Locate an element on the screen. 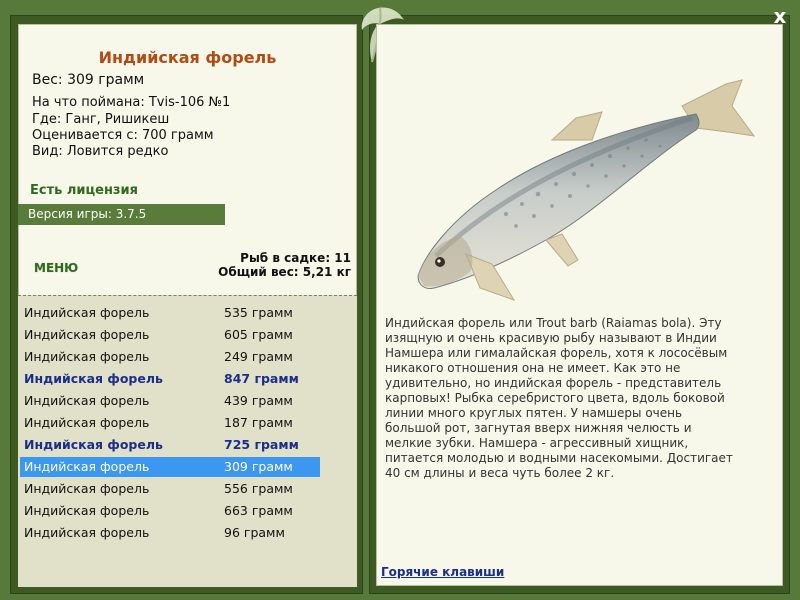 The width and height of the screenshot is (800, 600). caught-on: На что поймана: Tvis-106 №1 is located at coordinates (131, 102).